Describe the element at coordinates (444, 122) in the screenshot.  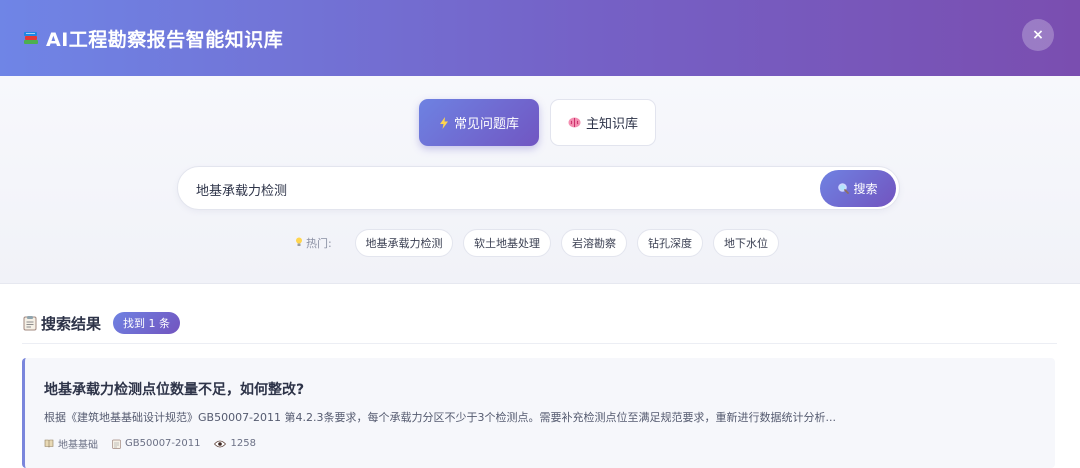
I see `lightning-icon` at that location.